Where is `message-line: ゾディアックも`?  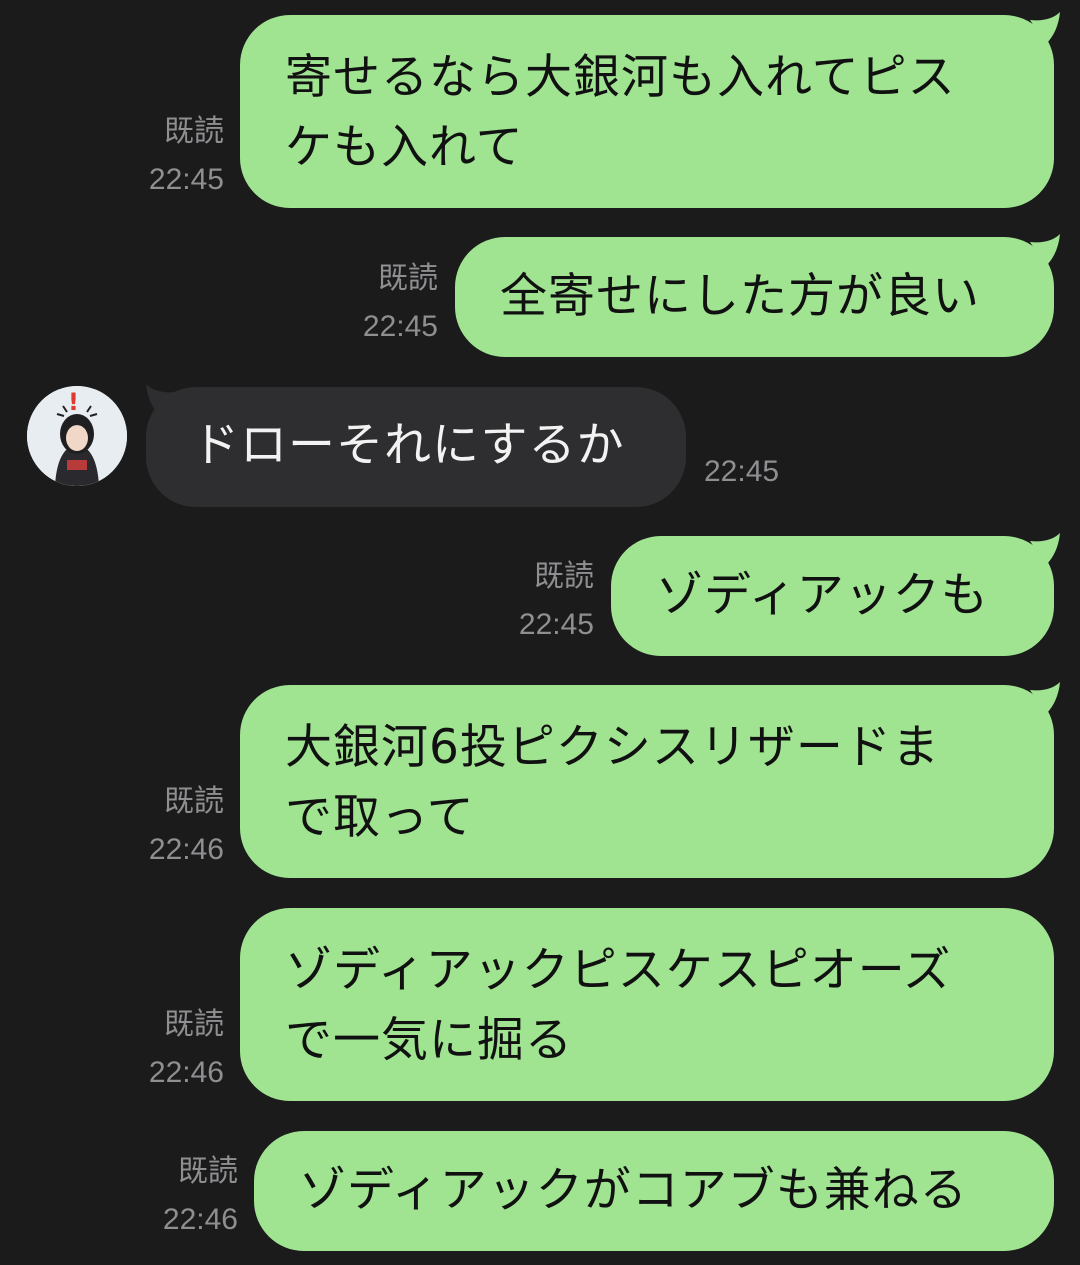 message-line: ゾディアックも is located at coordinates (822, 595).